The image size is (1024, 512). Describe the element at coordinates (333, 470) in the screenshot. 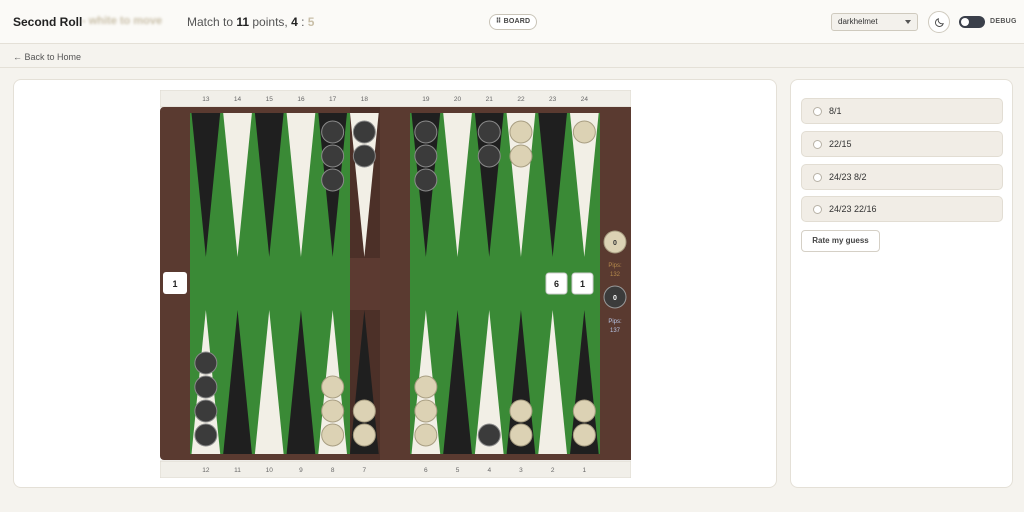

I see `point-number: 8` at that location.